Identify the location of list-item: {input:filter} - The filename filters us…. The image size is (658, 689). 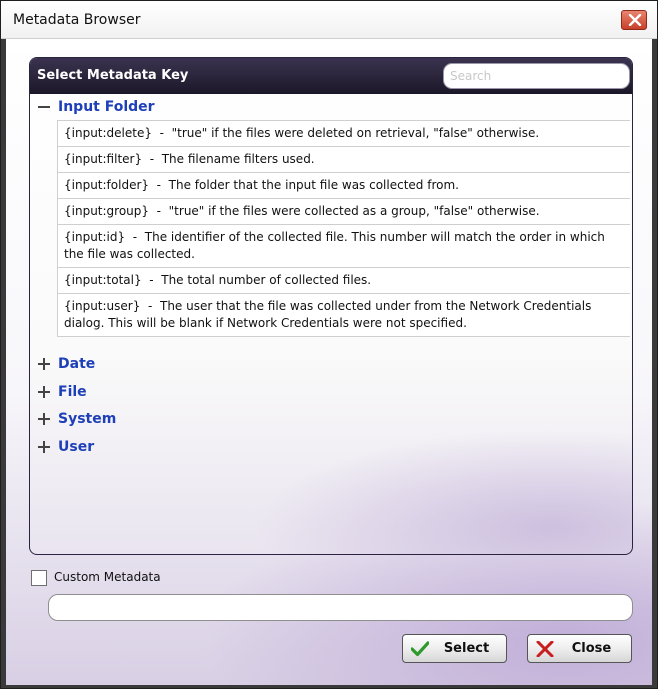
(343, 160).